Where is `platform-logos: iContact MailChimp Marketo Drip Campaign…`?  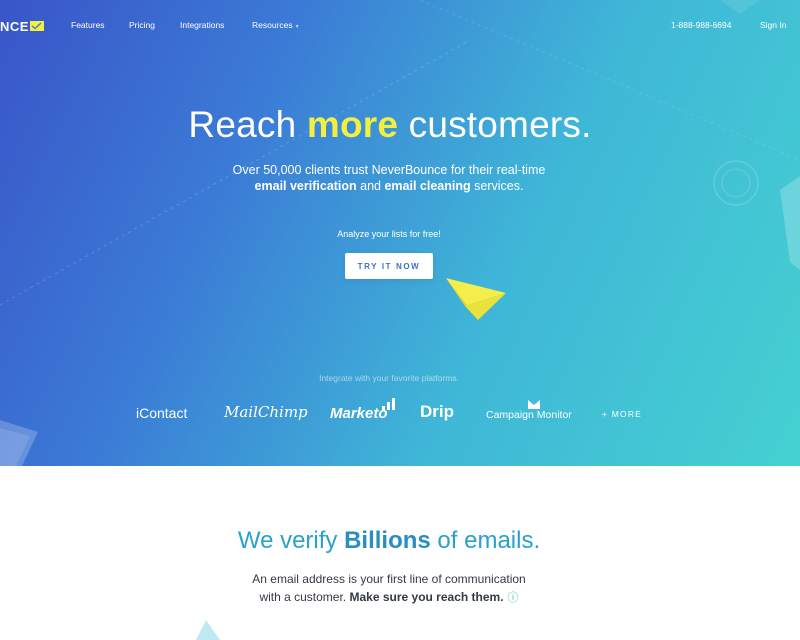
platform-logos: iContact MailChimp Marketo Drip Campaign… is located at coordinates (400, 414).